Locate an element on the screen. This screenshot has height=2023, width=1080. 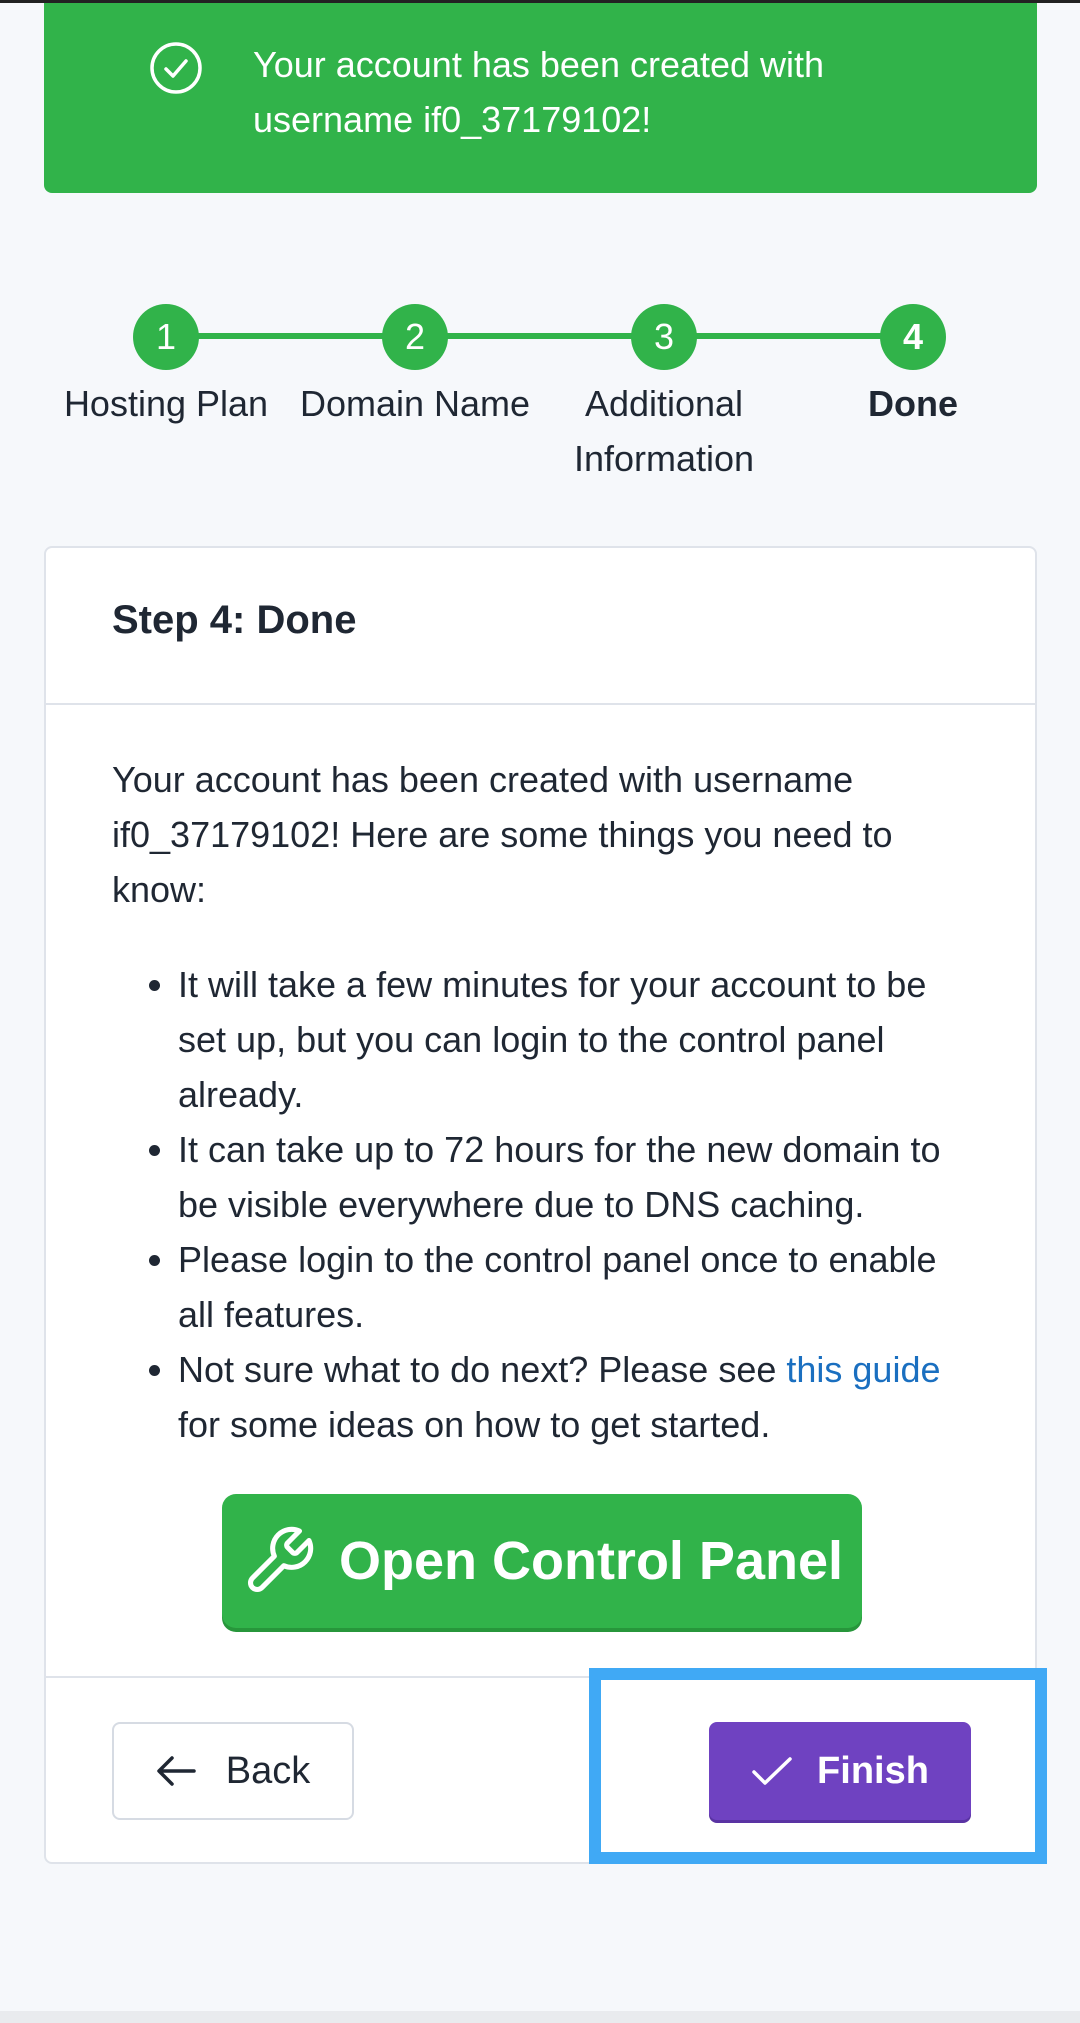
back-label: Back is located at coordinates (268, 1770).